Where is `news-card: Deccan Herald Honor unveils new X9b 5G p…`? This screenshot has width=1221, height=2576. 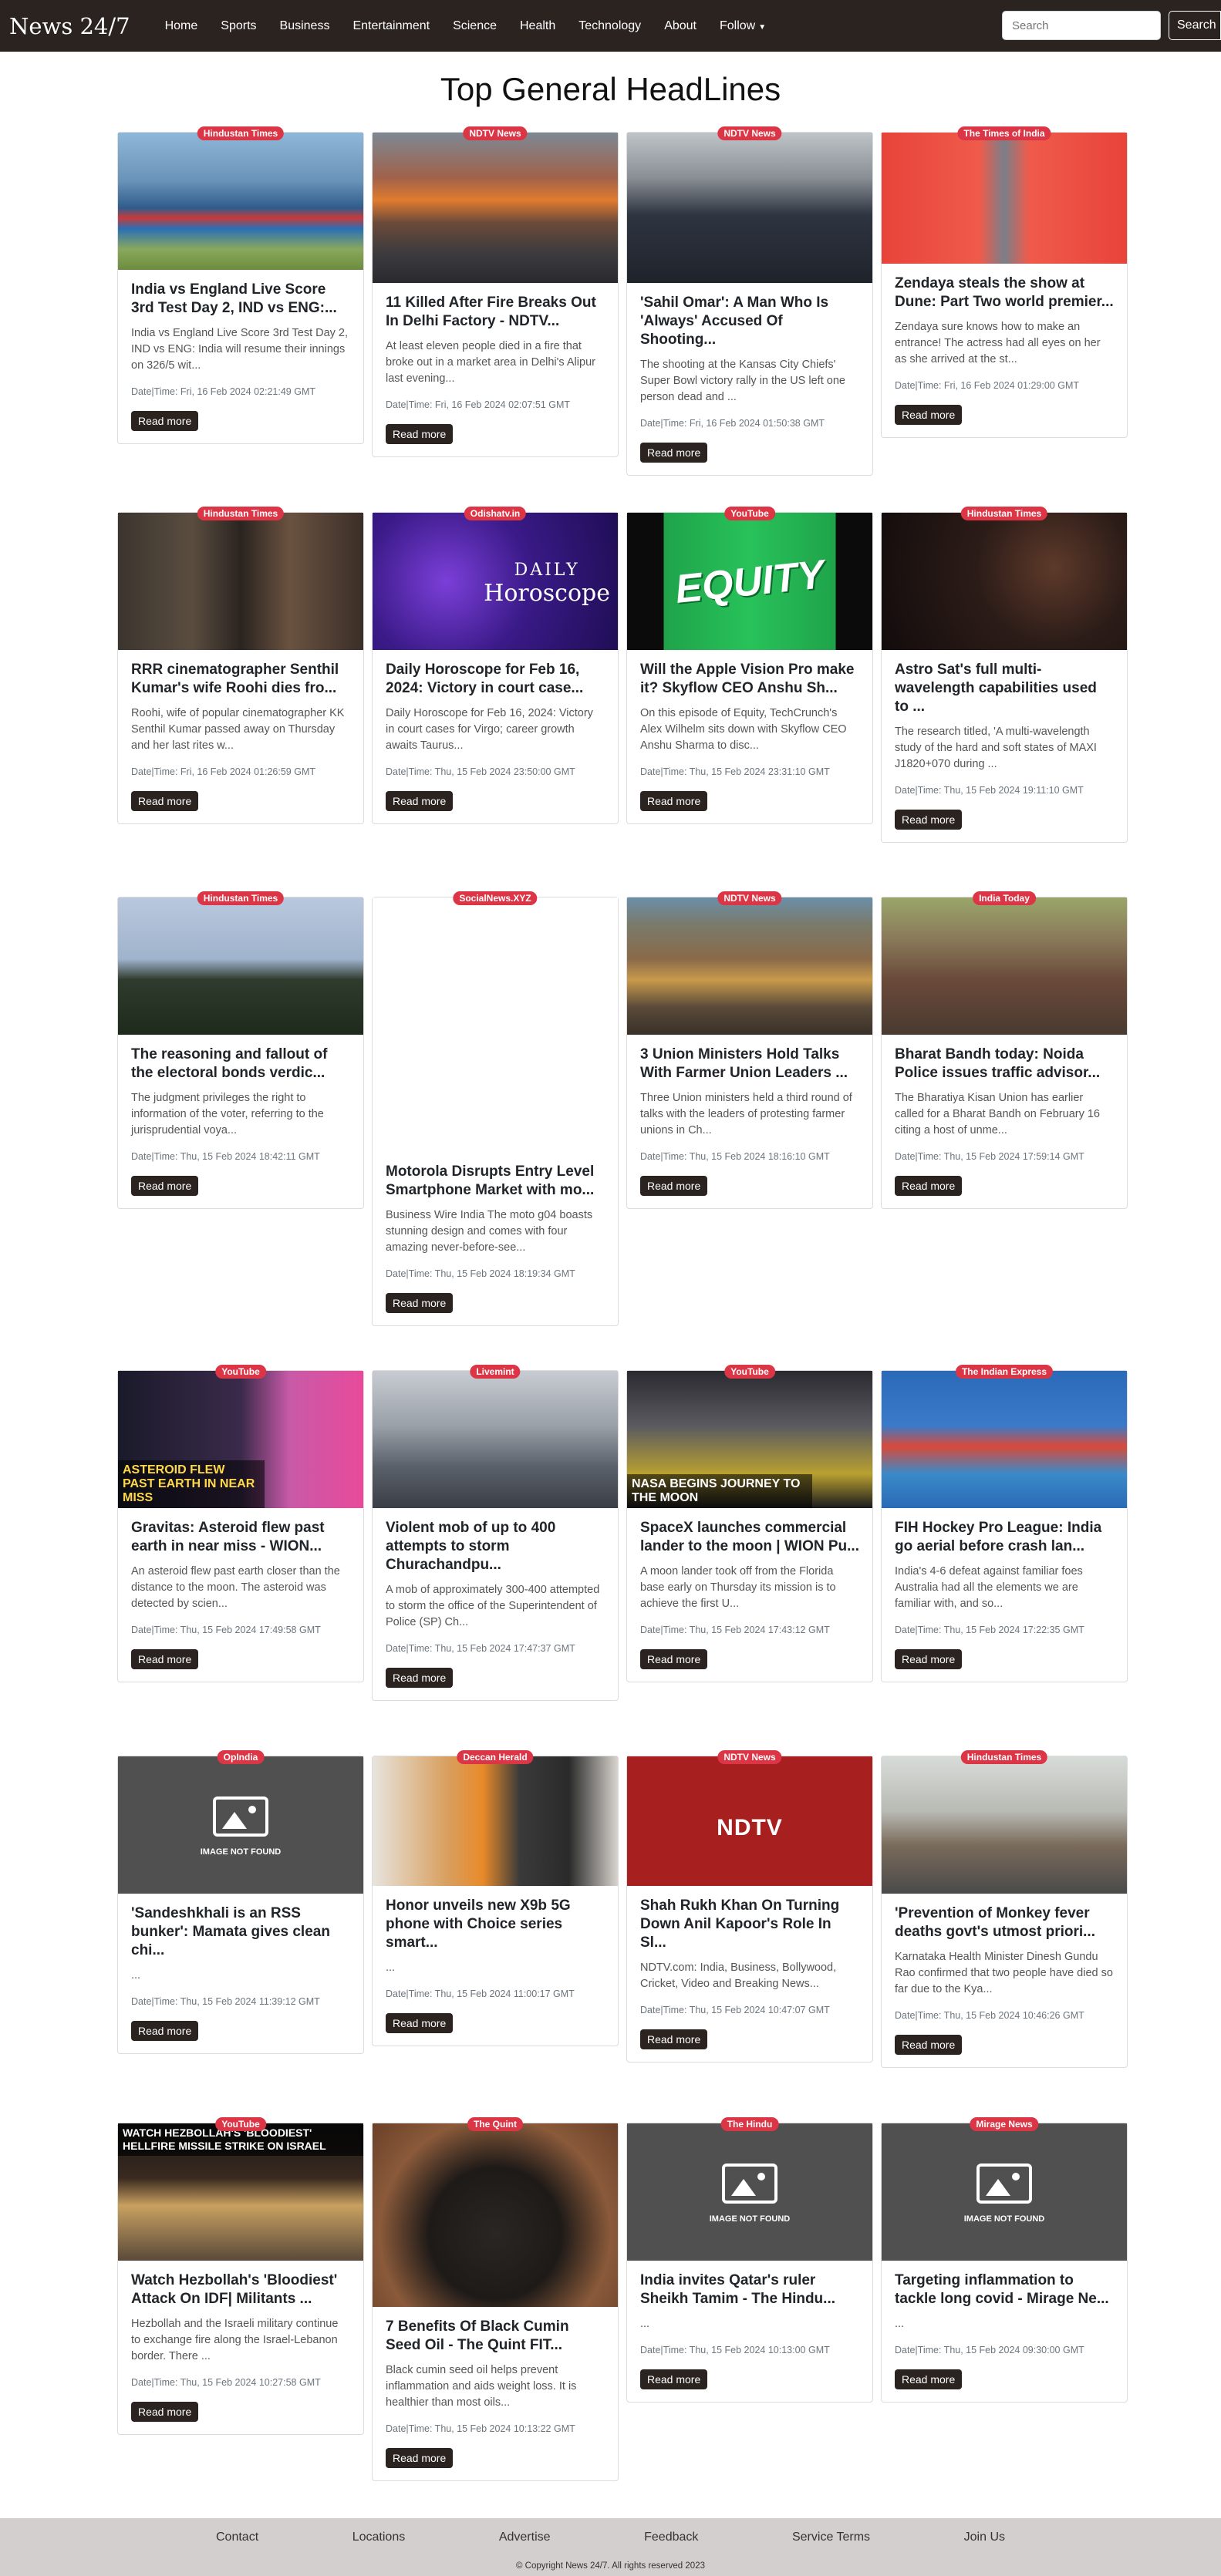
news-card: Deccan Herald Honor unveils new X9b 5G p… is located at coordinates (495, 1898).